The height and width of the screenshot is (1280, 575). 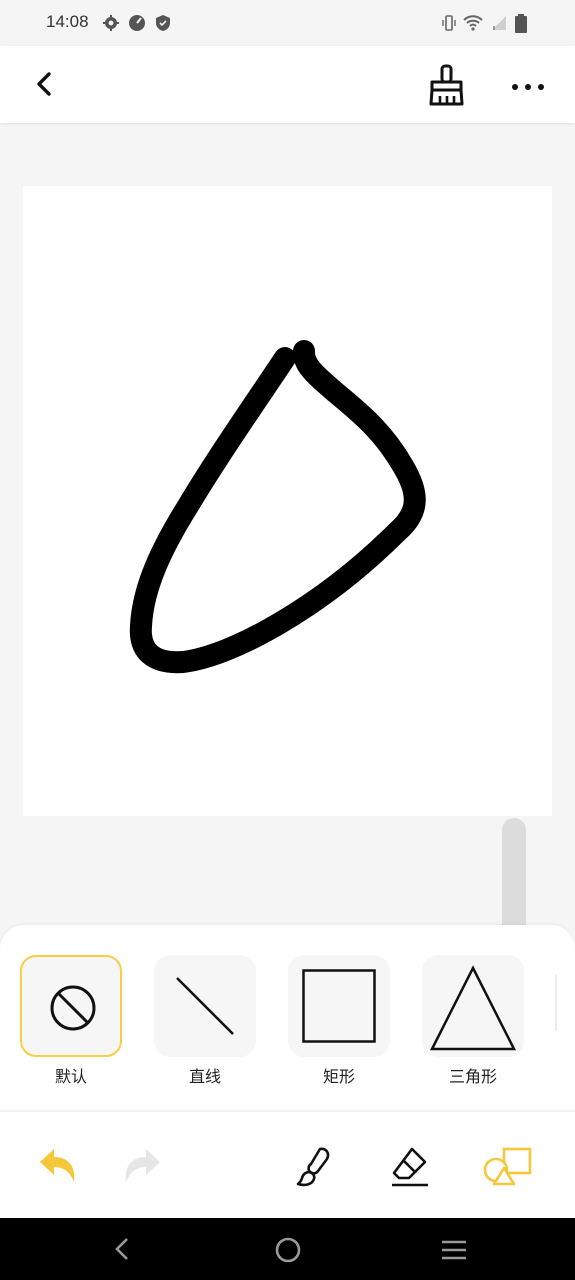 What do you see at coordinates (123, 1249) in the screenshot?
I see `nav-back-icon` at bounding box center [123, 1249].